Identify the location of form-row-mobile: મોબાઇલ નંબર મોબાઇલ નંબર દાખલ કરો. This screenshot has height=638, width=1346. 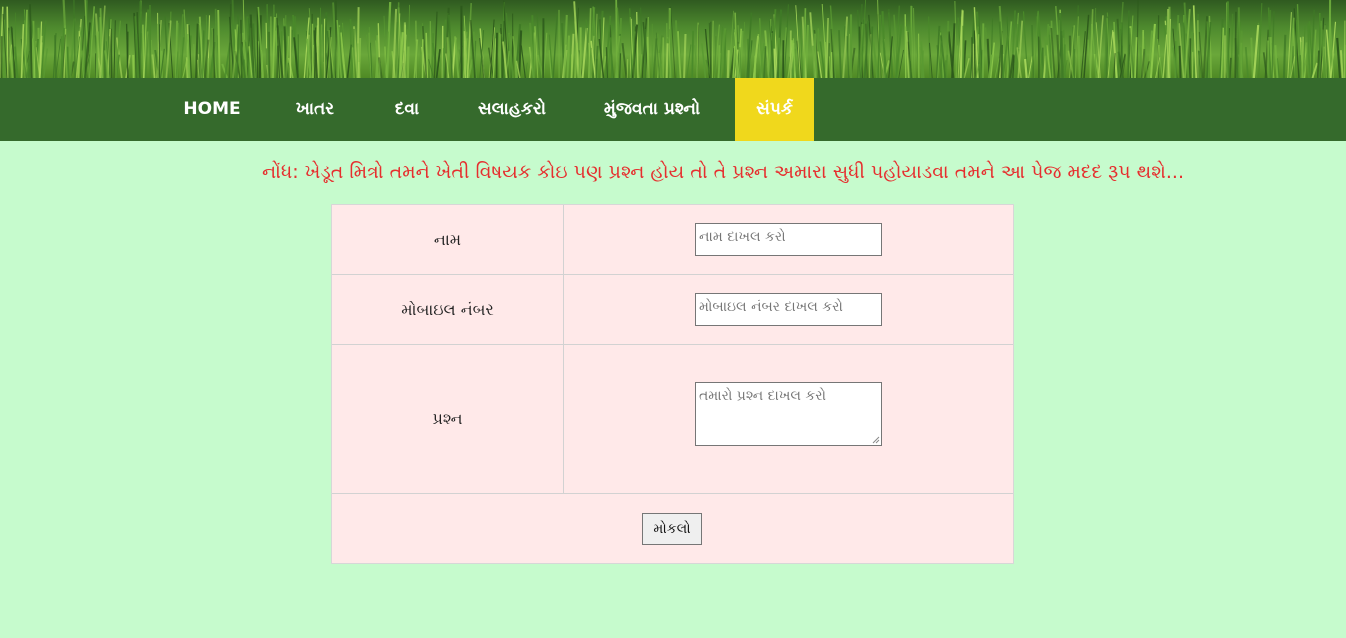
(672, 310).